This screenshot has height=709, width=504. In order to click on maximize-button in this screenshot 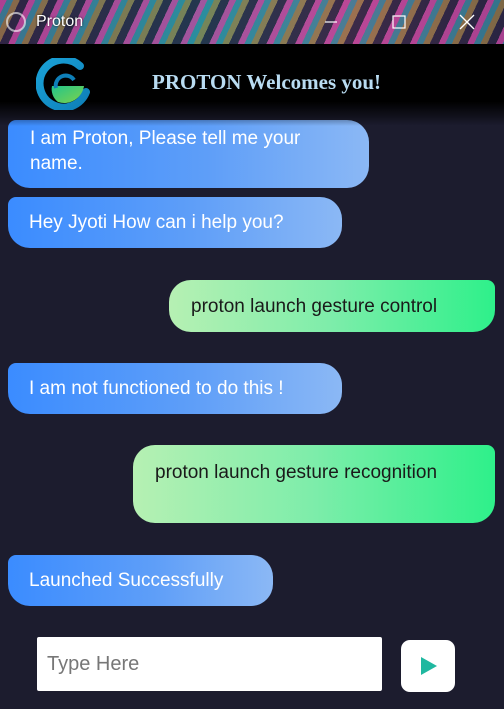, I will do `click(399, 22)`.